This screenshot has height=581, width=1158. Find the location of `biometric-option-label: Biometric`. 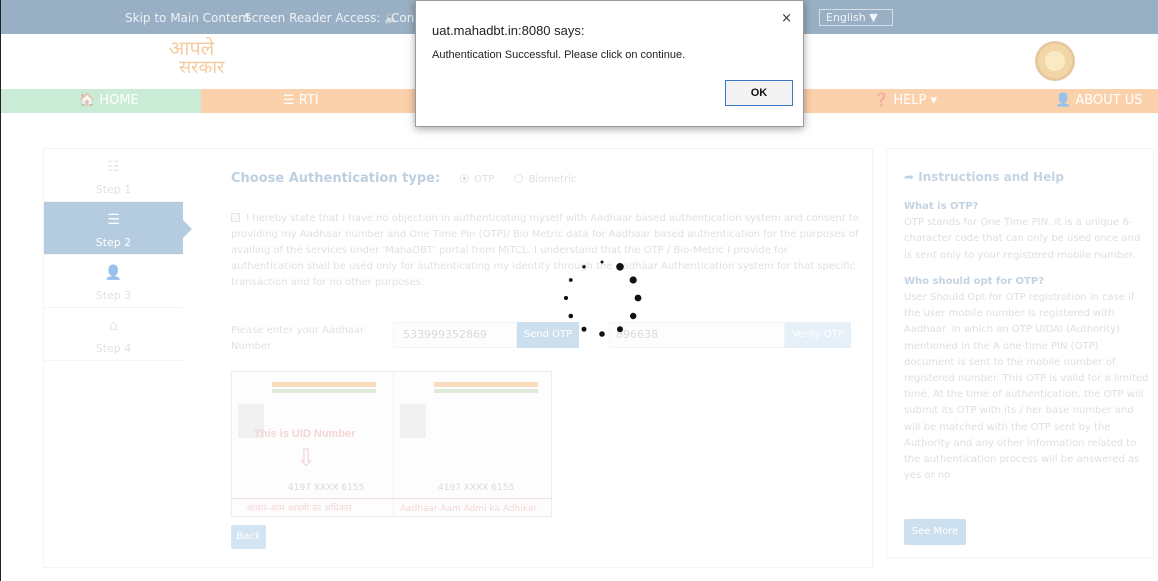

biometric-option-label: Biometric is located at coordinates (552, 179).